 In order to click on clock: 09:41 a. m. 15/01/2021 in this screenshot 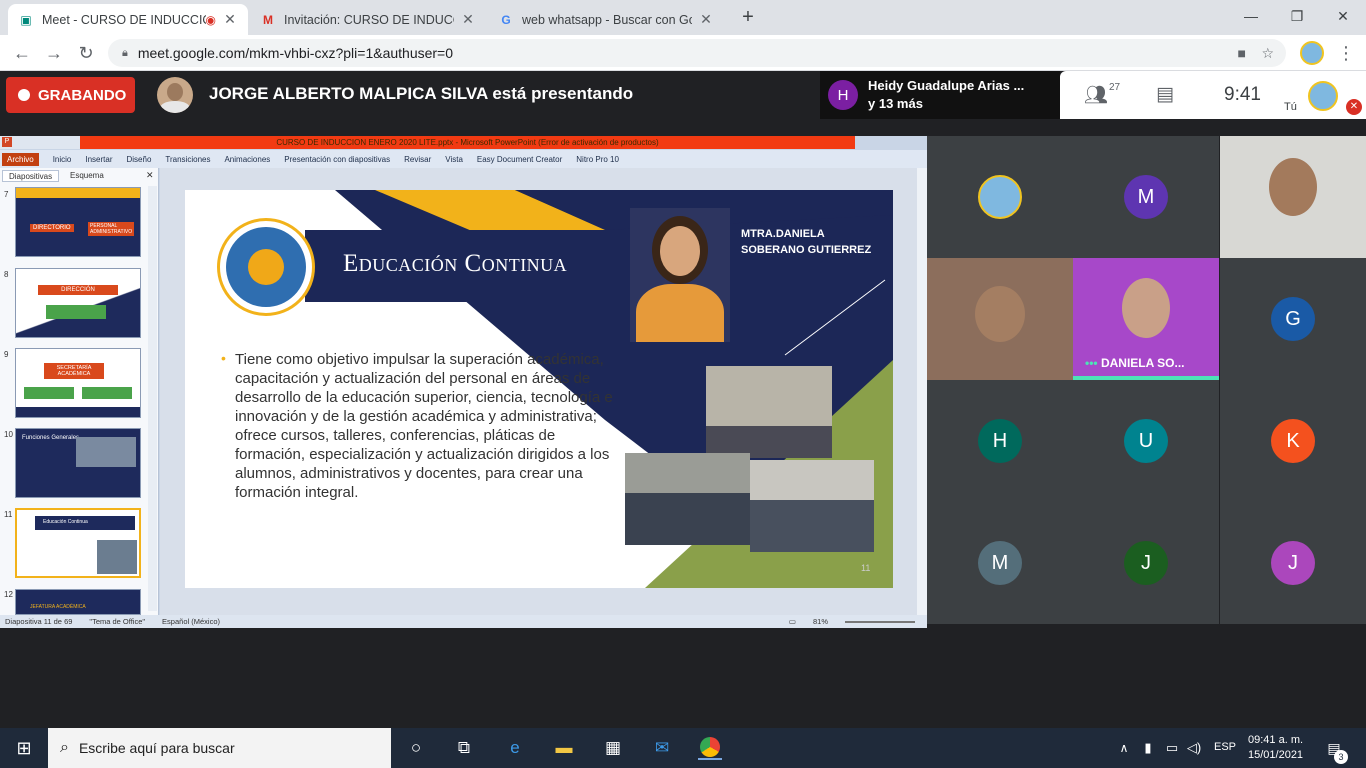, I will do `click(1275, 748)`.